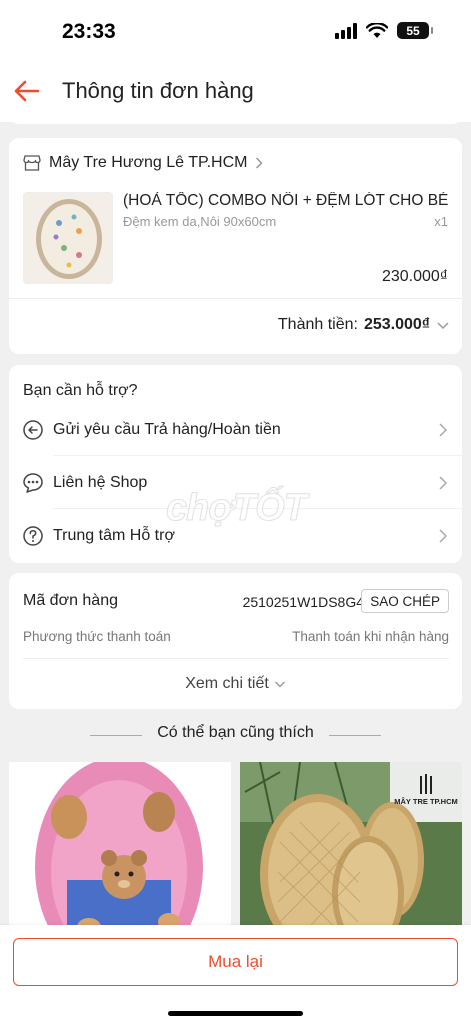 The image size is (471, 1024). What do you see at coordinates (415, 30) in the screenshot?
I see `battery-icon: 55` at bounding box center [415, 30].